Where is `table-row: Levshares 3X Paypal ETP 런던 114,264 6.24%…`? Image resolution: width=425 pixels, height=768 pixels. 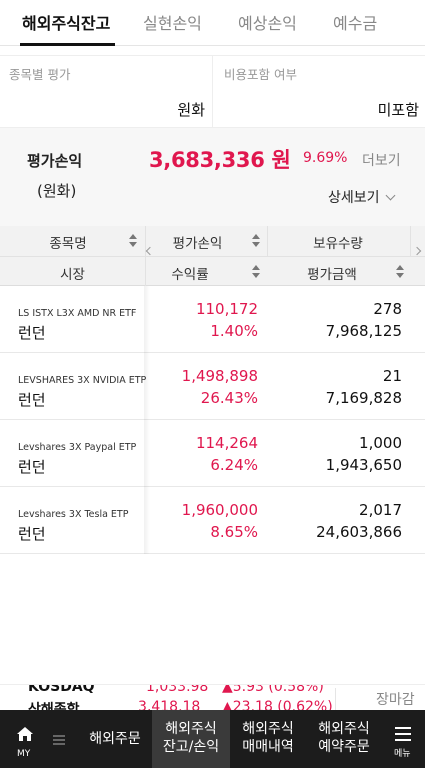
table-row: Levshares 3X Paypal ETP 런던 114,264 6.24%… is located at coordinates (212, 453).